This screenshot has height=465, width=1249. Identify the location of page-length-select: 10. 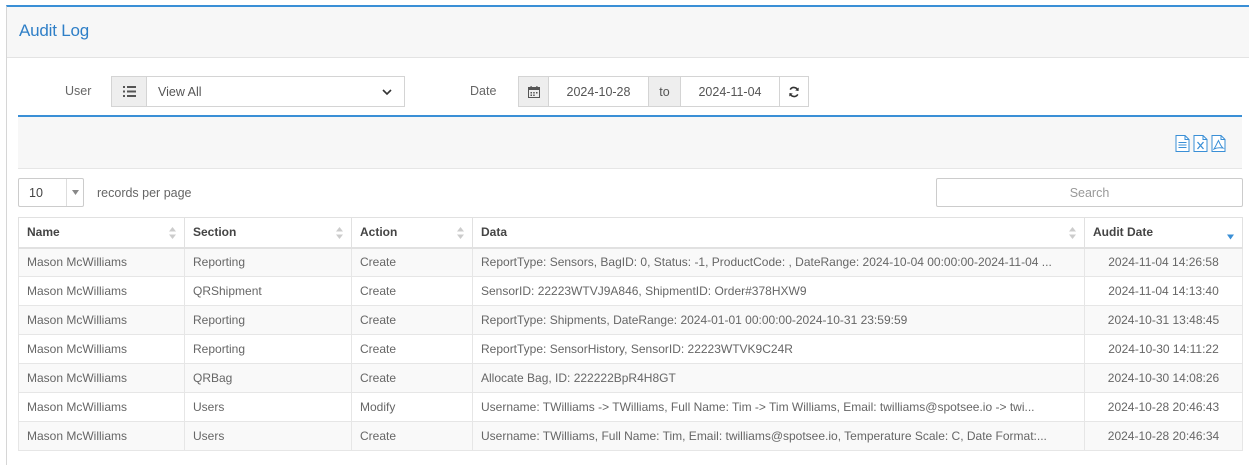
(51, 192).